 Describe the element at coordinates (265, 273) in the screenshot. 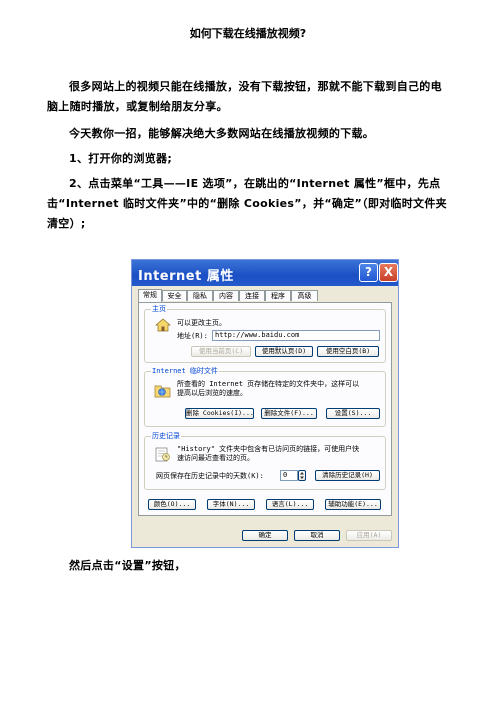

I see `dialog-titlebar: Internet 属性 ? X` at that location.